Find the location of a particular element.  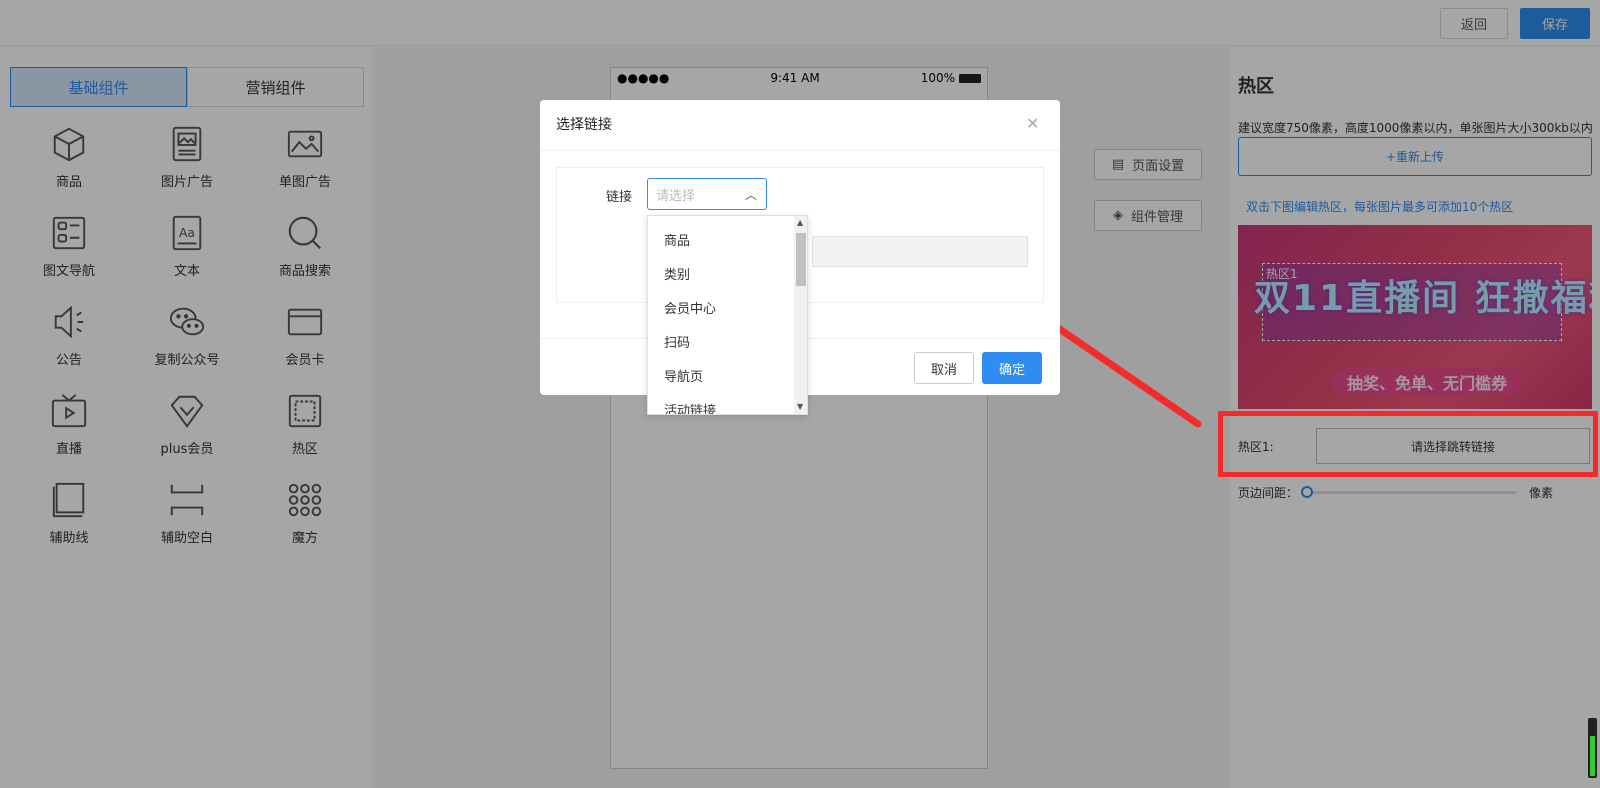

scrollbar-thumb is located at coordinates (801, 259).